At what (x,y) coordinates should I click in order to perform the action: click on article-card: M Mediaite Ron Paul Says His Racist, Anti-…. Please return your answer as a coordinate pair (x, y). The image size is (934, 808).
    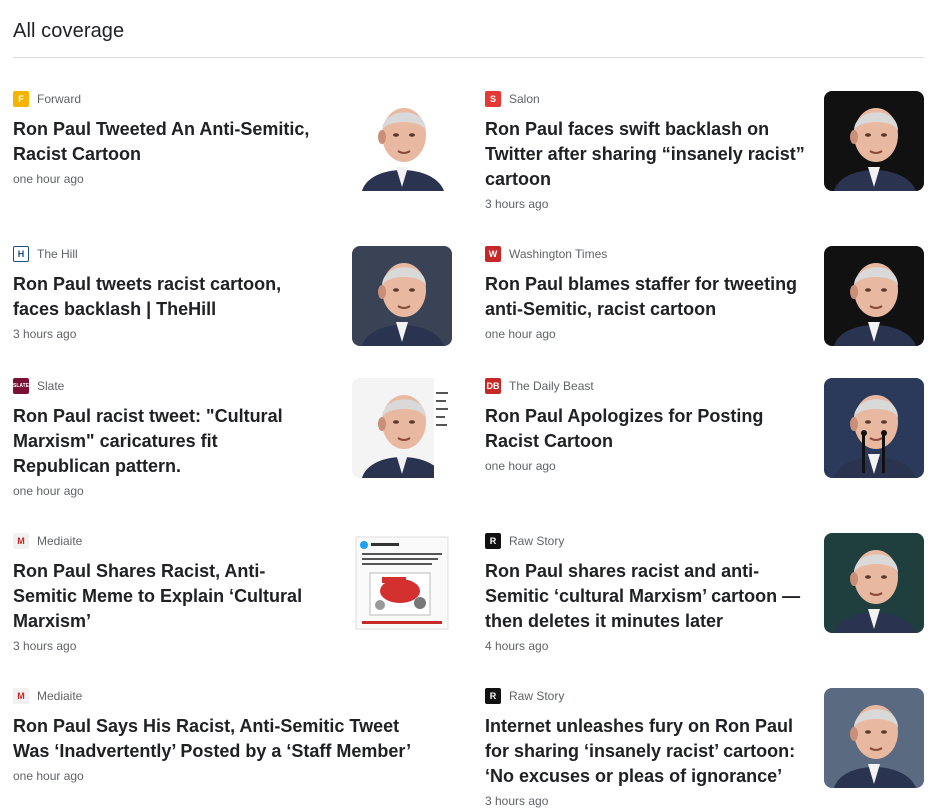
    Looking at the image, I should click on (233, 748).